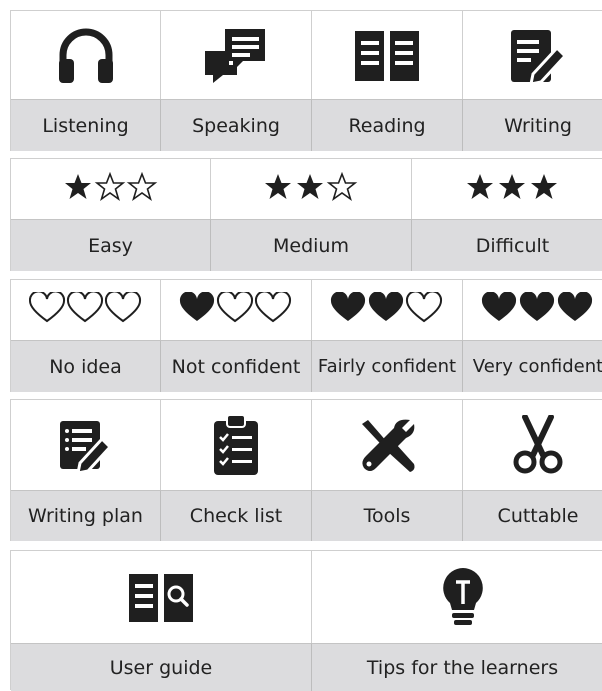 The image size is (602, 691). What do you see at coordinates (538, 445) in the screenshot?
I see `scissors-icon` at bounding box center [538, 445].